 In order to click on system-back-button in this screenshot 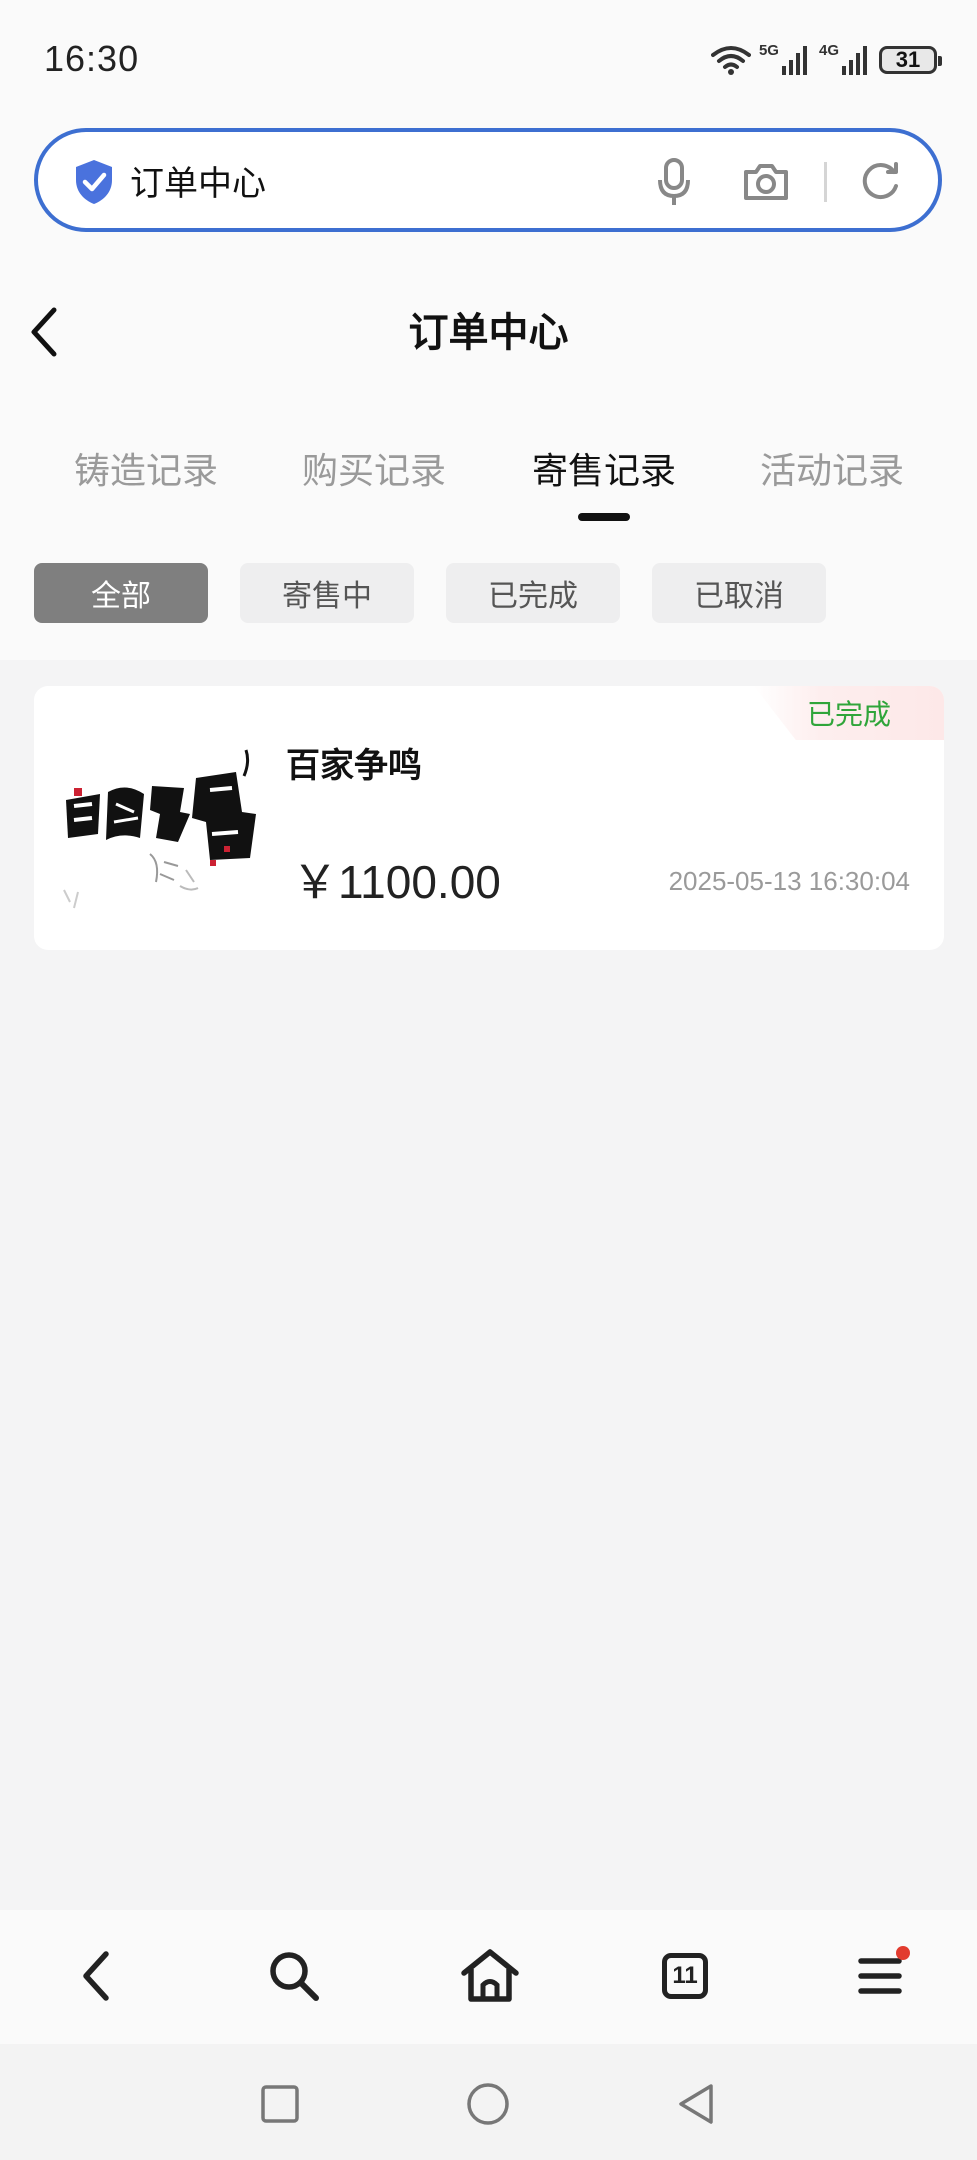, I will do `click(696, 2104)`.